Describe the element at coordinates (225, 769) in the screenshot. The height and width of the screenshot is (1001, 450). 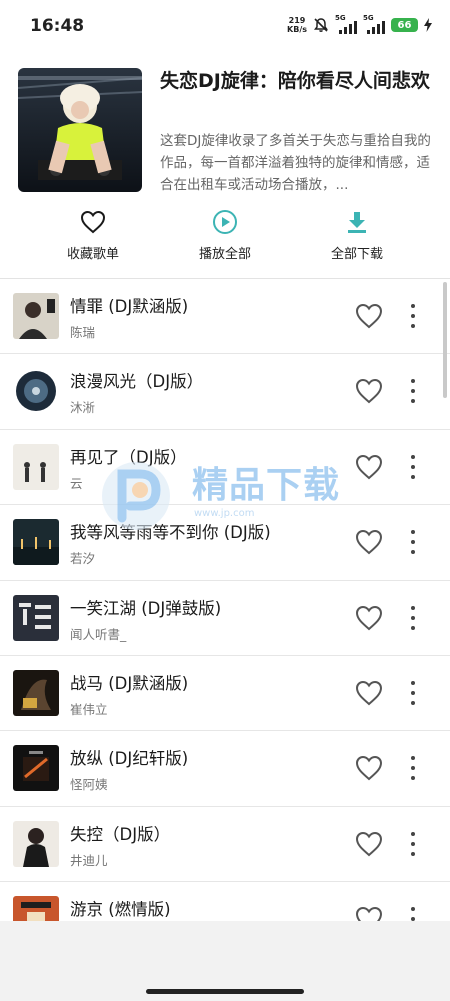
I see `song-row: 放纵 (DJ纪轩版) 怪阿姨` at that location.